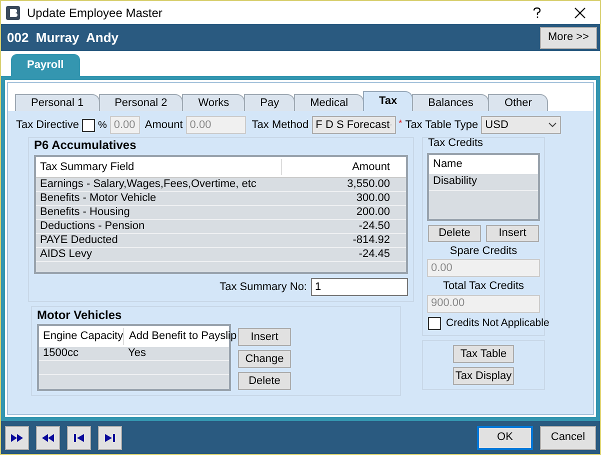  I want to click on group-title: Tax Credits, so click(456, 143).